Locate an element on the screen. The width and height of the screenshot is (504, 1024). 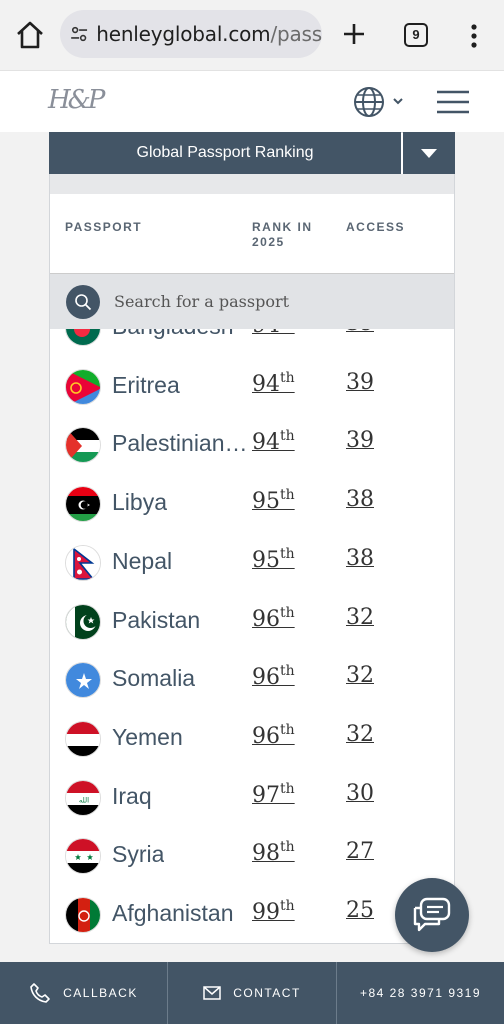
search-icon is located at coordinates (83, 301).